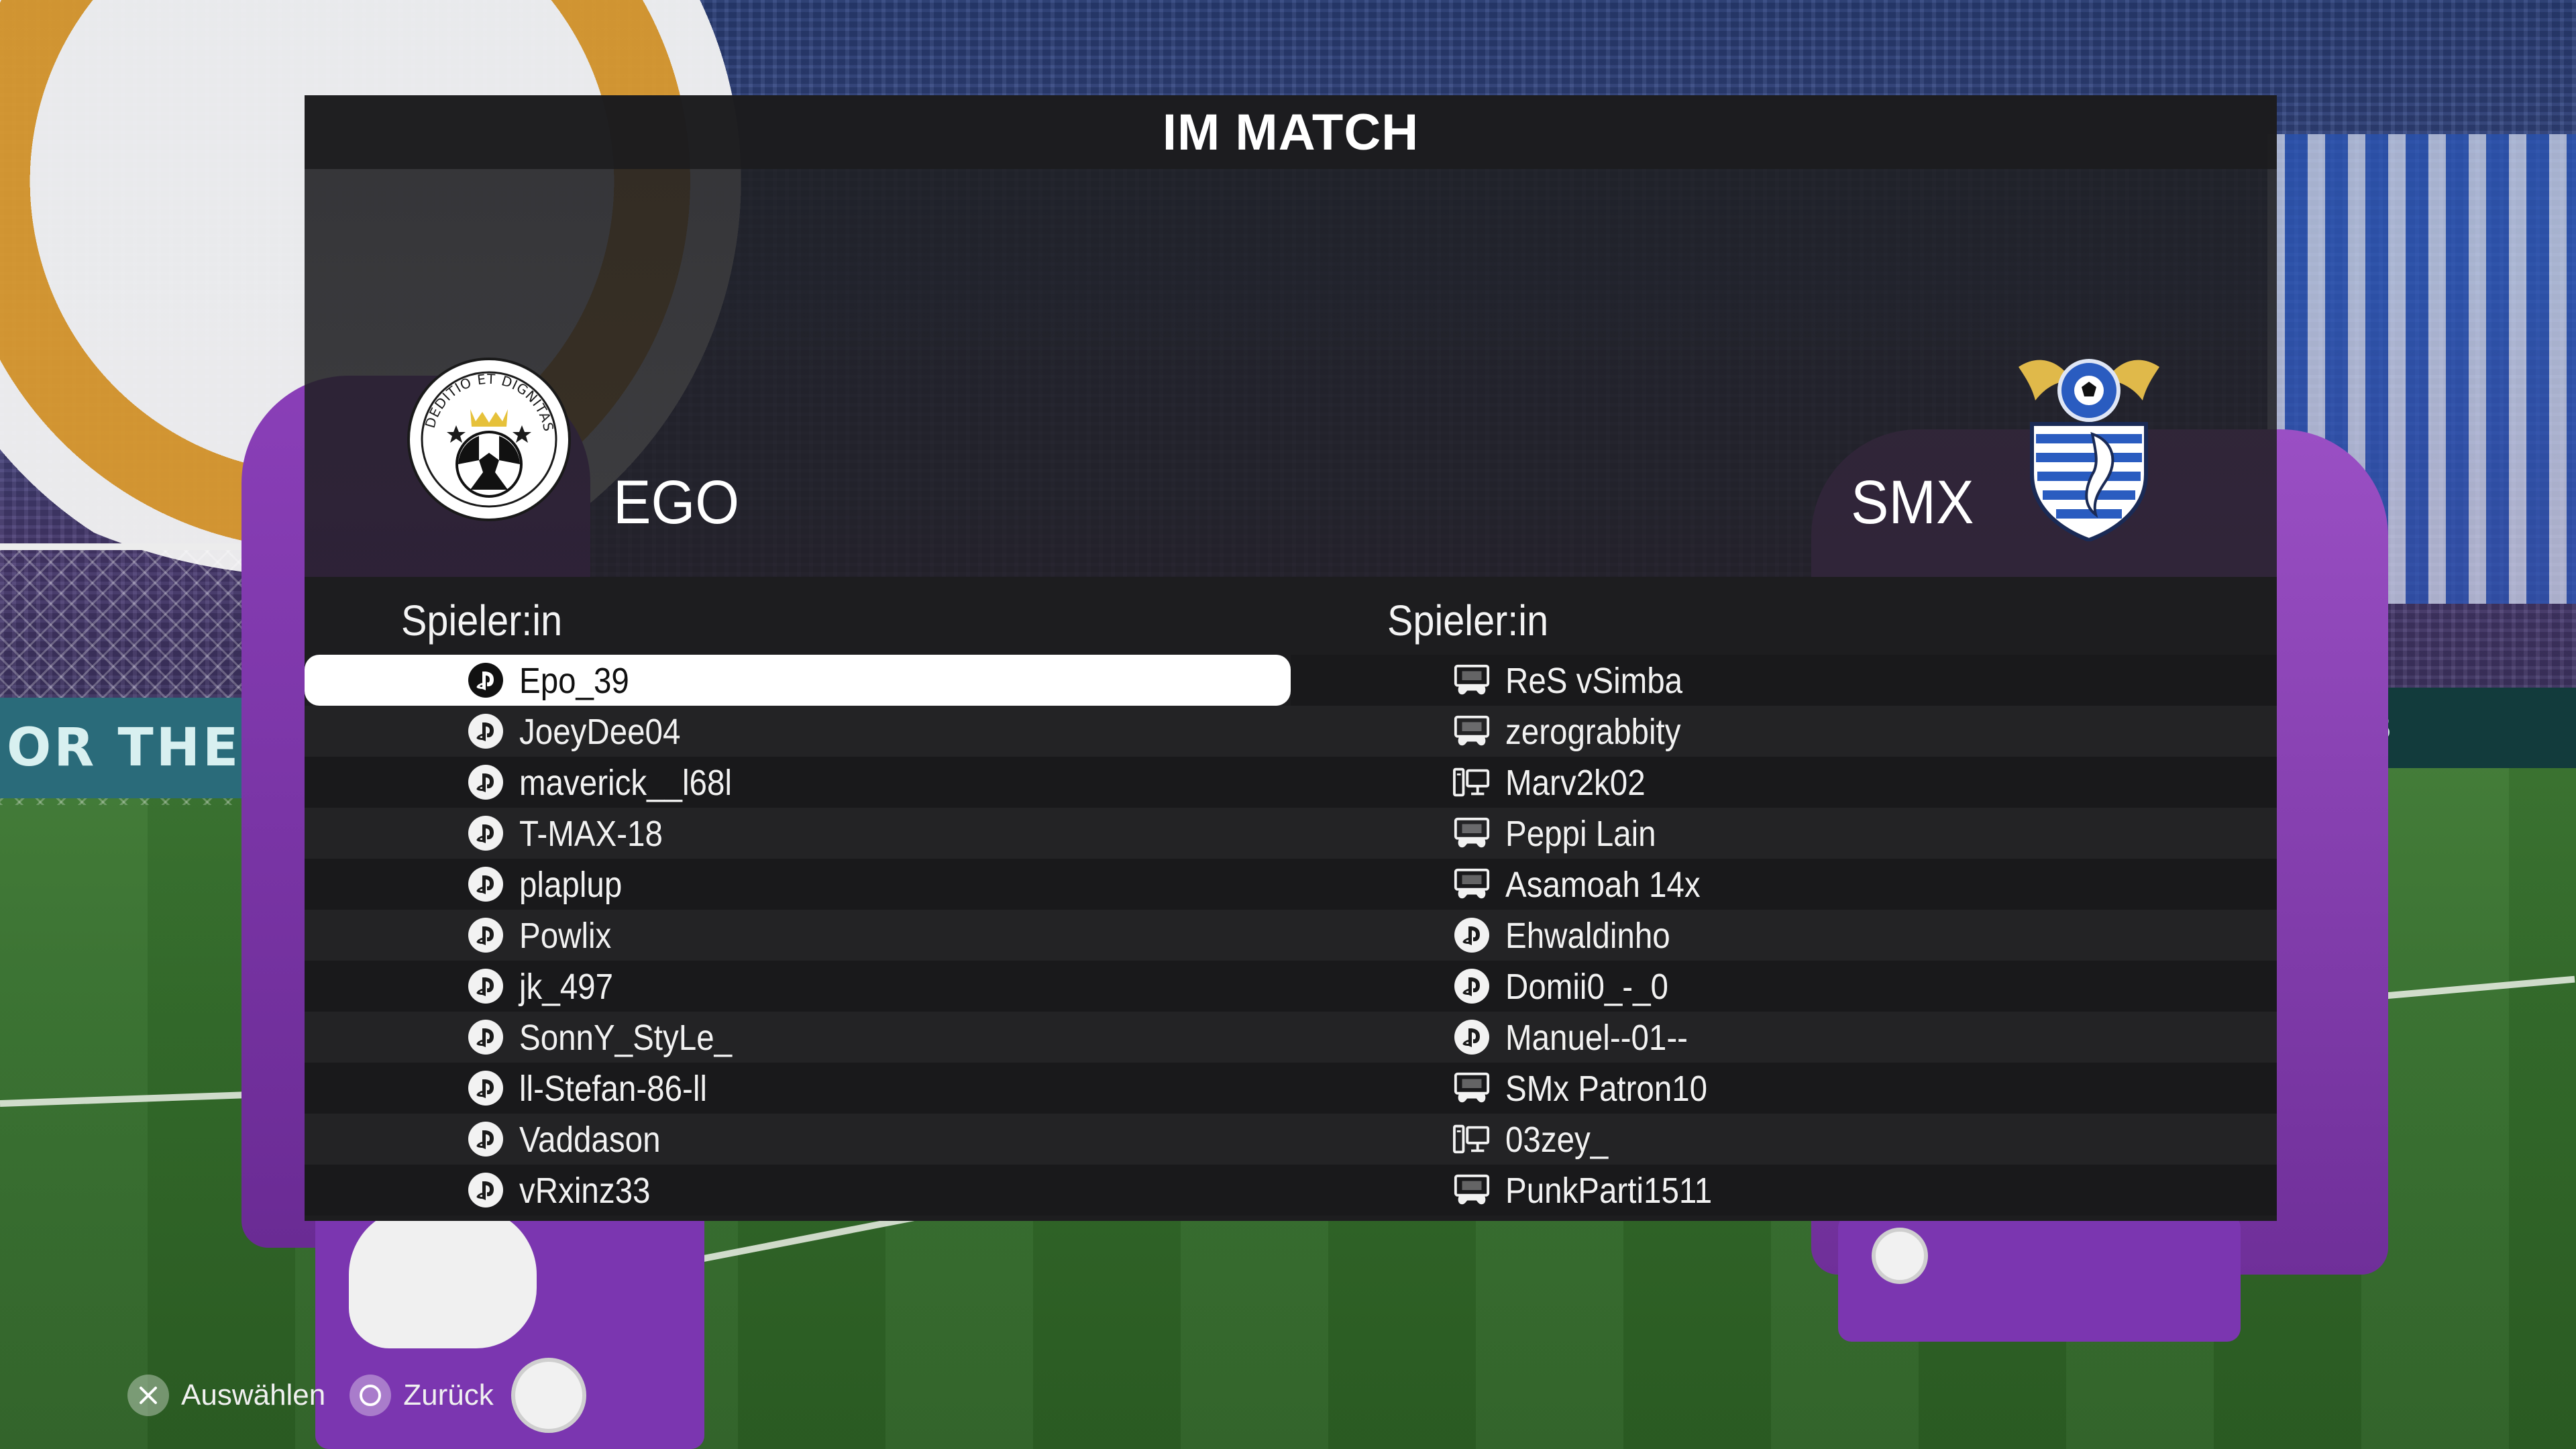 The height and width of the screenshot is (1449, 2576). Describe the element at coordinates (591, 834) in the screenshot. I see `player-name: T-MAX-18` at that location.